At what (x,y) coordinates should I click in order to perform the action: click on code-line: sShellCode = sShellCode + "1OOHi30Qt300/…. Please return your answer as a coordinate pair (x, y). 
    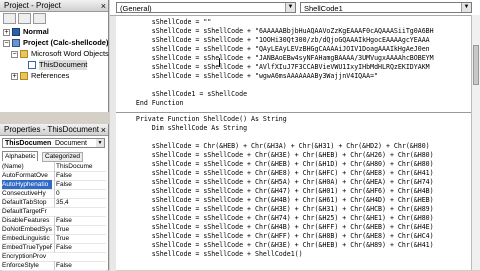
    Looking at the image, I should click on (275, 40).